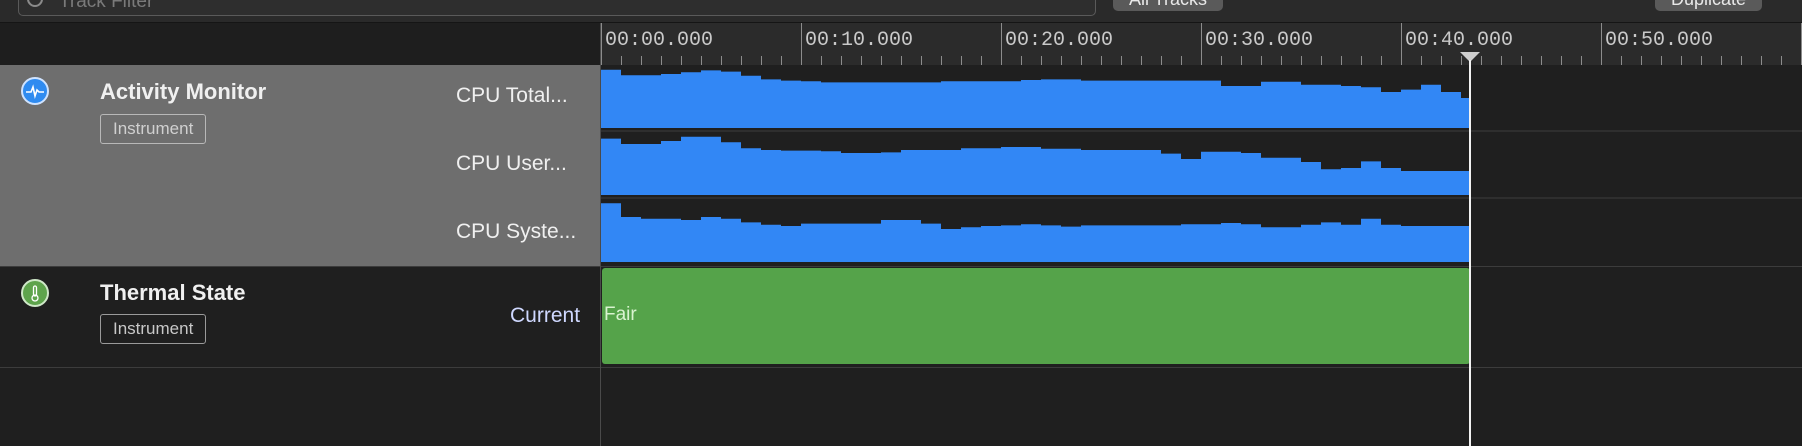 This screenshot has width=1802, height=446. What do you see at coordinates (659, 40) in the screenshot?
I see `ruler-label: 00:00.000` at bounding box center [659, 40].